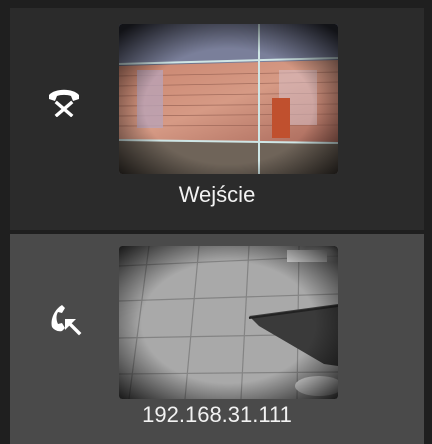 The image size is (432, 444). Describe the element at coordinates (217, 194) in the screenshot. I see `device-label: Wejście` at that location.